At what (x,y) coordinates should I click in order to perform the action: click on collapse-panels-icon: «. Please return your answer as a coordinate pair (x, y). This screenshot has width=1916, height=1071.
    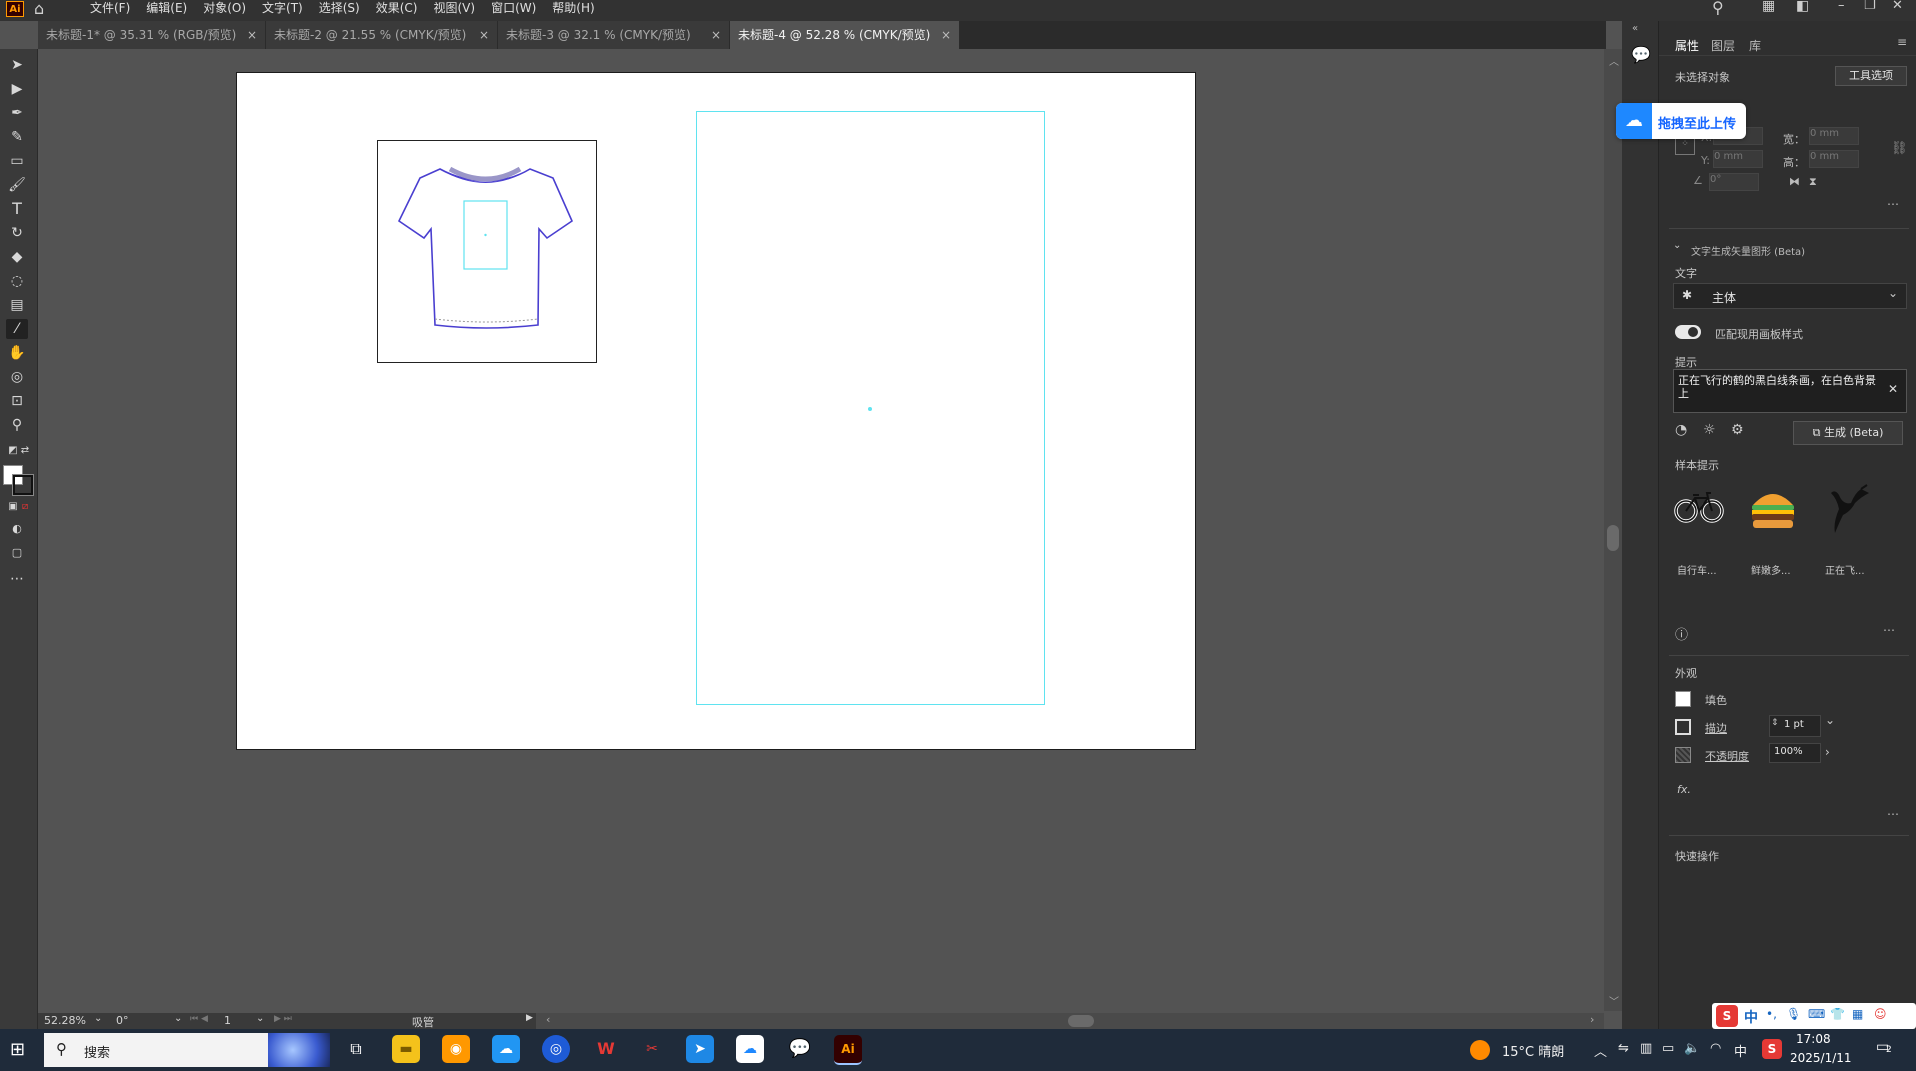
    Looking at the image, I should click on (1635, 28).